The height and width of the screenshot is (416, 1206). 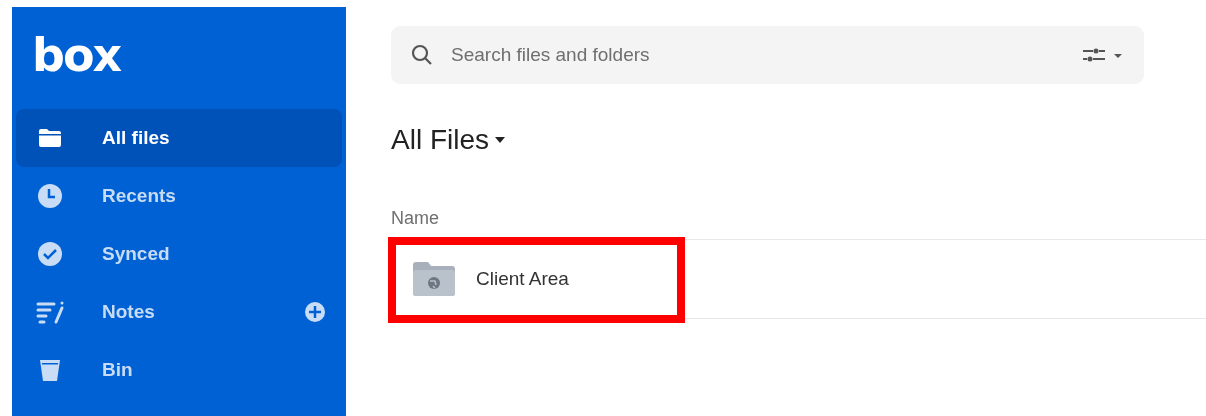 What do you see at coordinates (179, 312) in the screenshot?
I see `sidebar-item: Notes` at bounding box center [179, 312].